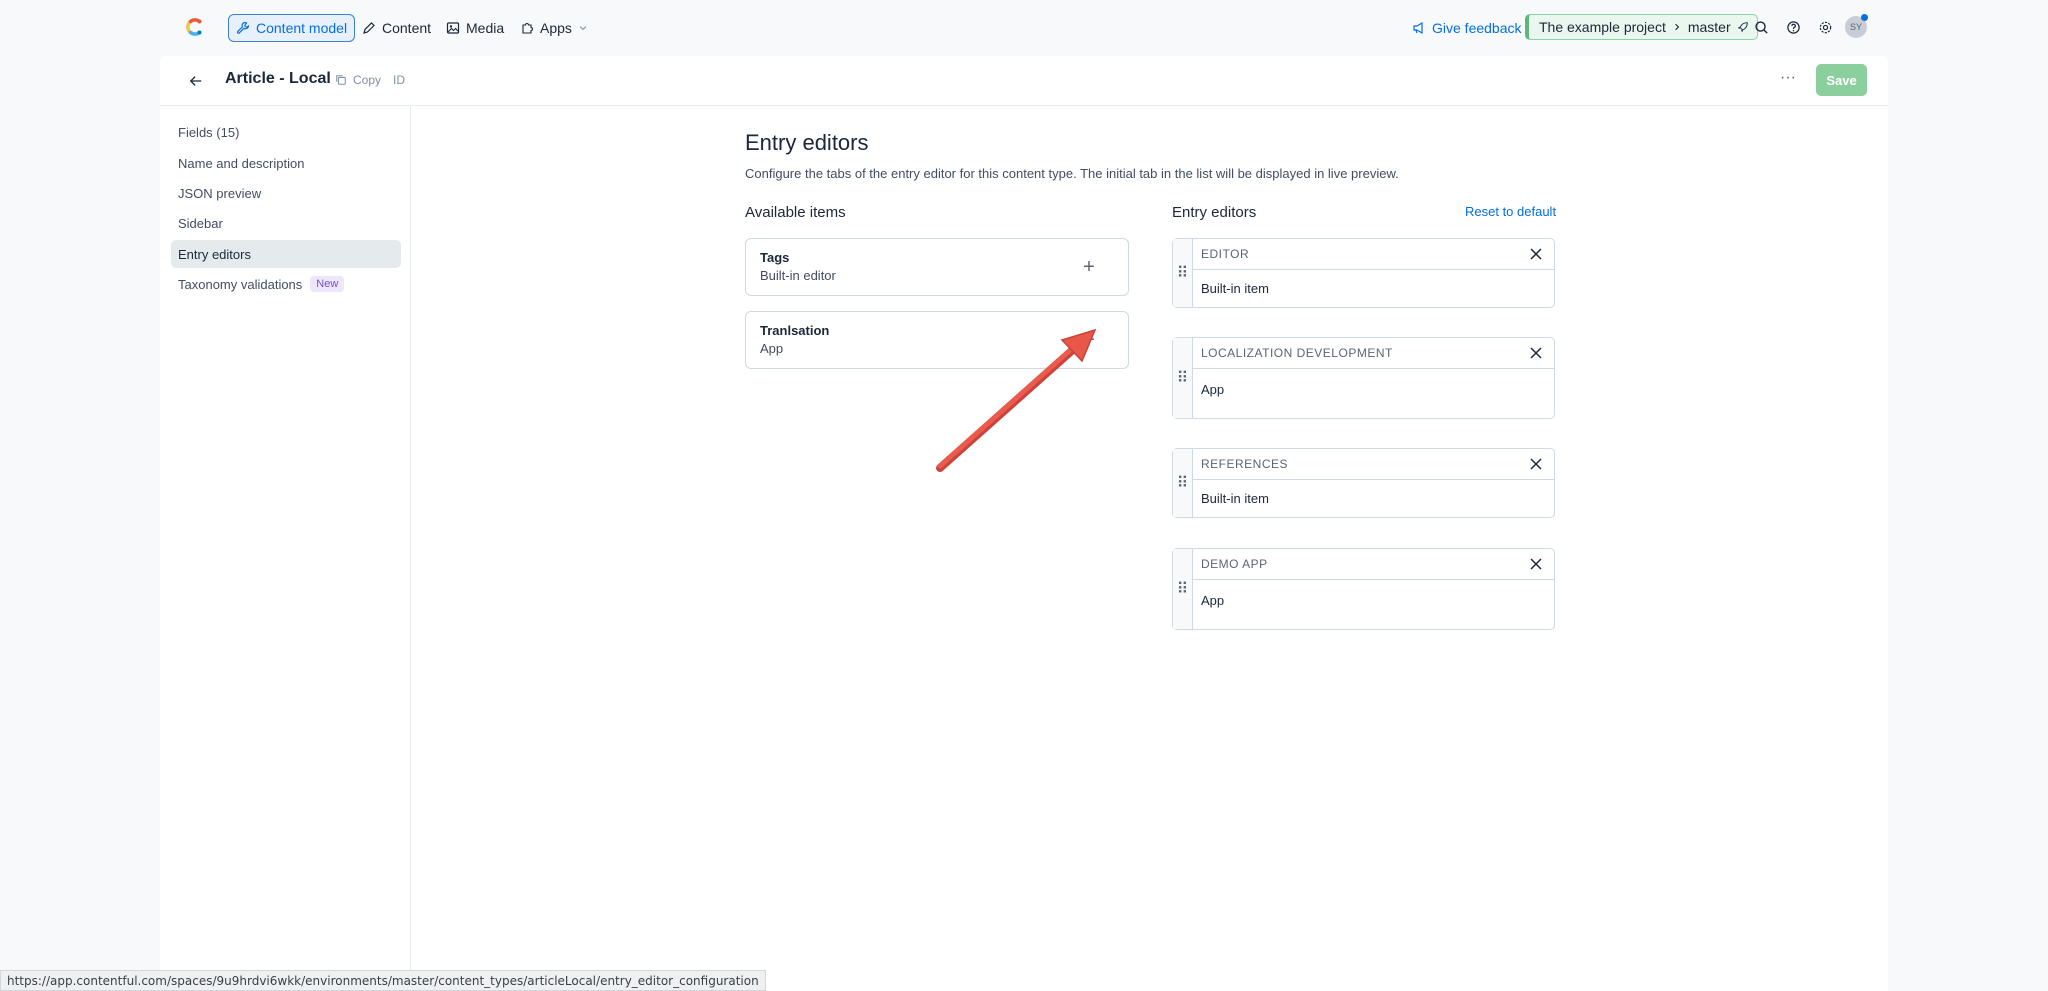  Describe the element at coordinates (1363, 483) in the screenshot. I see `entry-editor-card: ⠿ REFERENCES Built-in item` at that location.